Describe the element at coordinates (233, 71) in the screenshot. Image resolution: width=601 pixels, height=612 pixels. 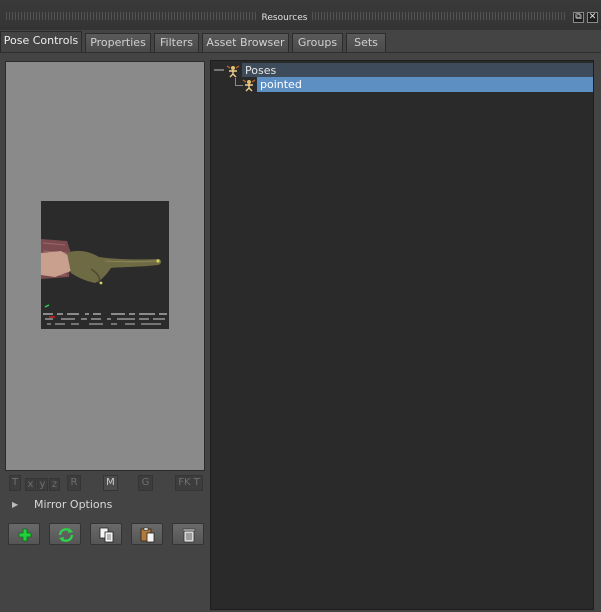
I see `poses-folder-icon` at that location.